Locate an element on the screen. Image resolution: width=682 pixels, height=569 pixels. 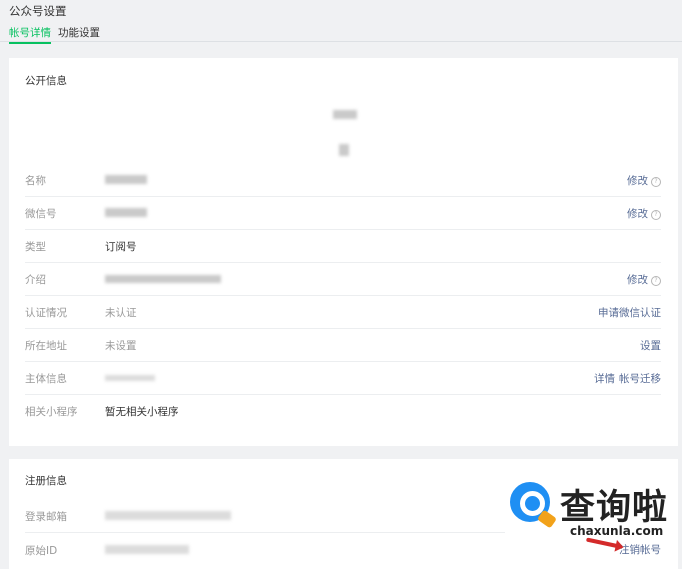
email-value-blurred is located at coordinates (168, 515).